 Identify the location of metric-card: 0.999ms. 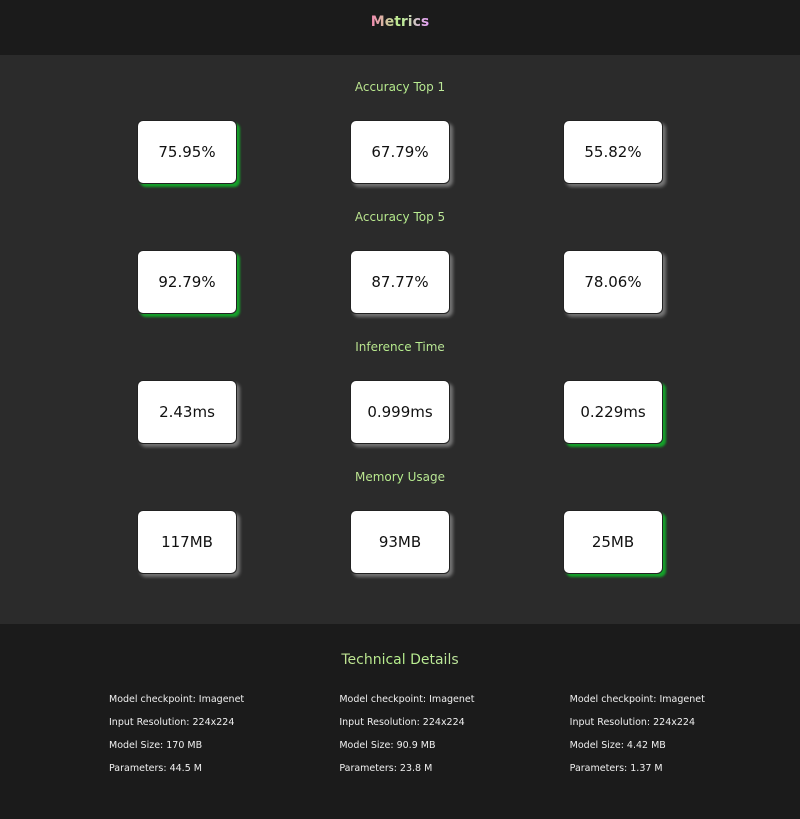
(400, 412).